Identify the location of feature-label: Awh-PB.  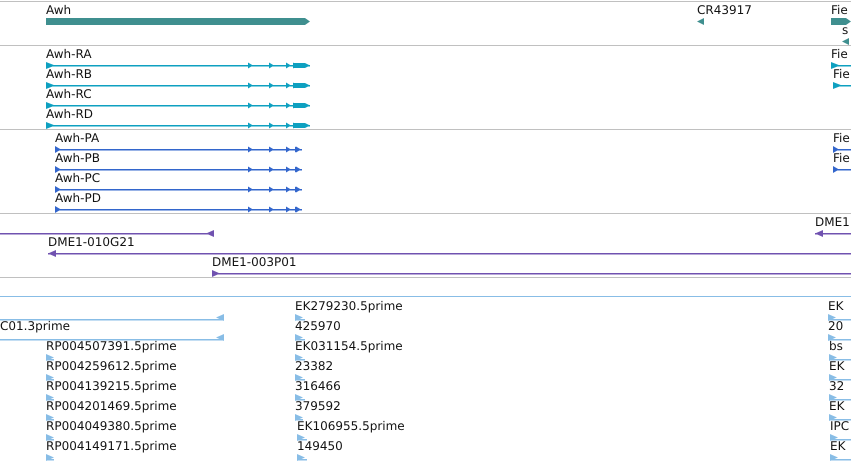
(77, 158).